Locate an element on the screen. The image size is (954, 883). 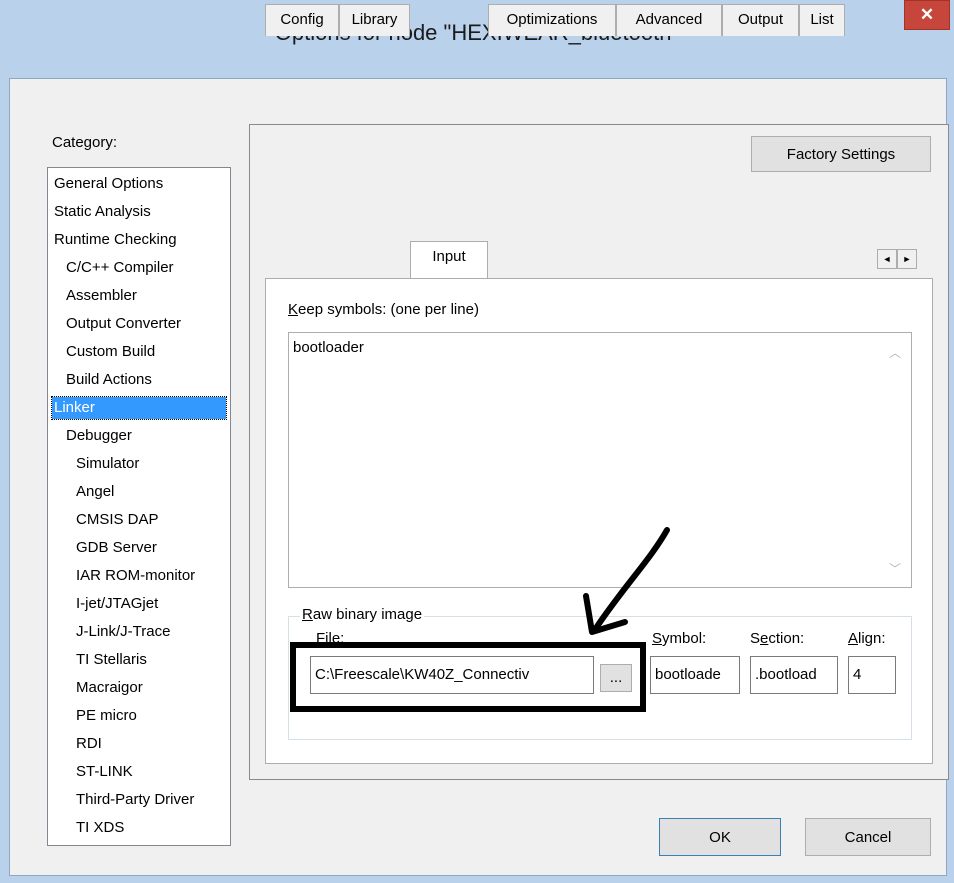
category-item-angel: Angel is located at coordinates (139, 492).